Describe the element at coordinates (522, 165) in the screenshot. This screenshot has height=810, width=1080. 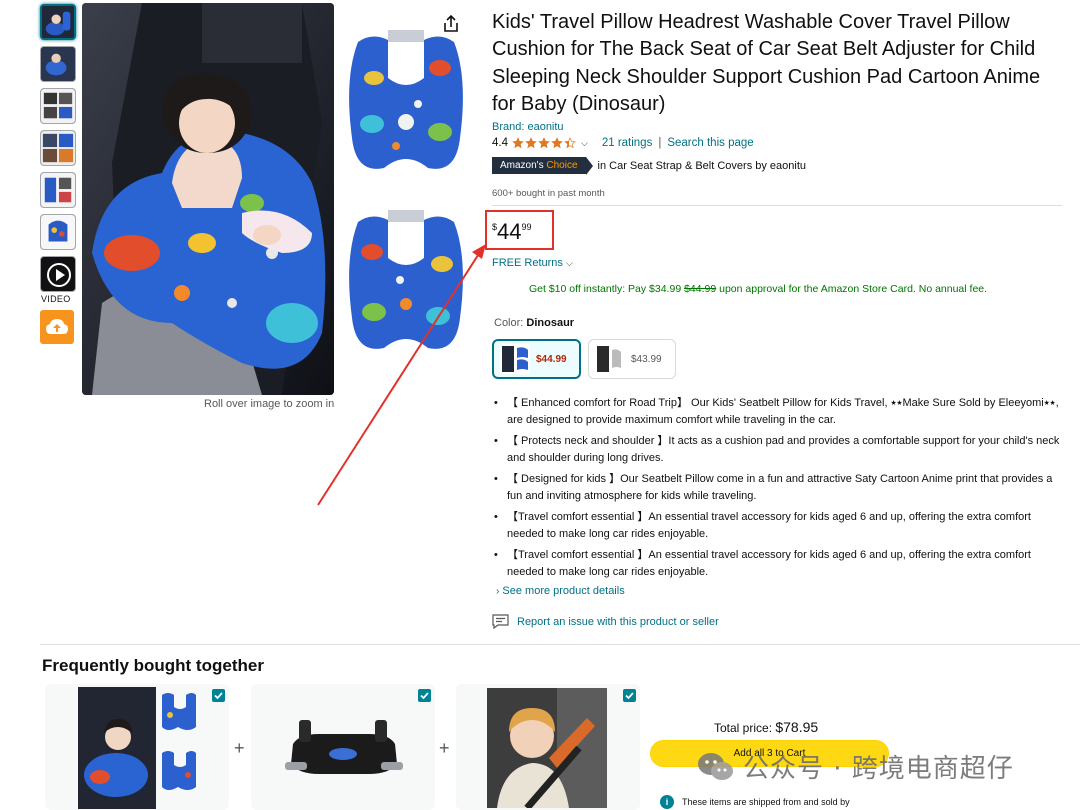
I see `badge-prefix: Amazon's` at that location.